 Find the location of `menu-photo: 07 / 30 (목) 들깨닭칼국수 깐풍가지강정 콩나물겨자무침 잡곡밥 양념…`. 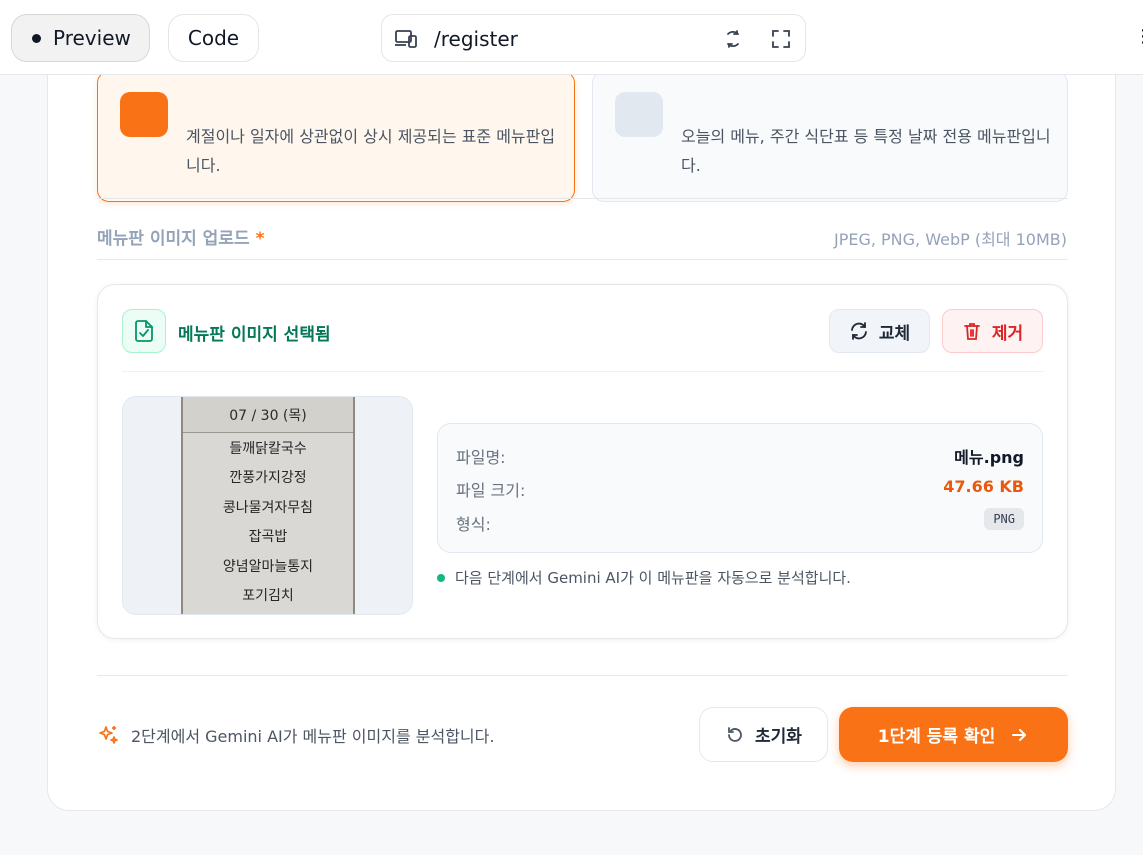

menu-photo: 07 / 30 (목) 들깨닭칼국수 깐풍가지강정 콩나물겨자무침 잡곡밥 양념… is located at coordinates (268, 505).